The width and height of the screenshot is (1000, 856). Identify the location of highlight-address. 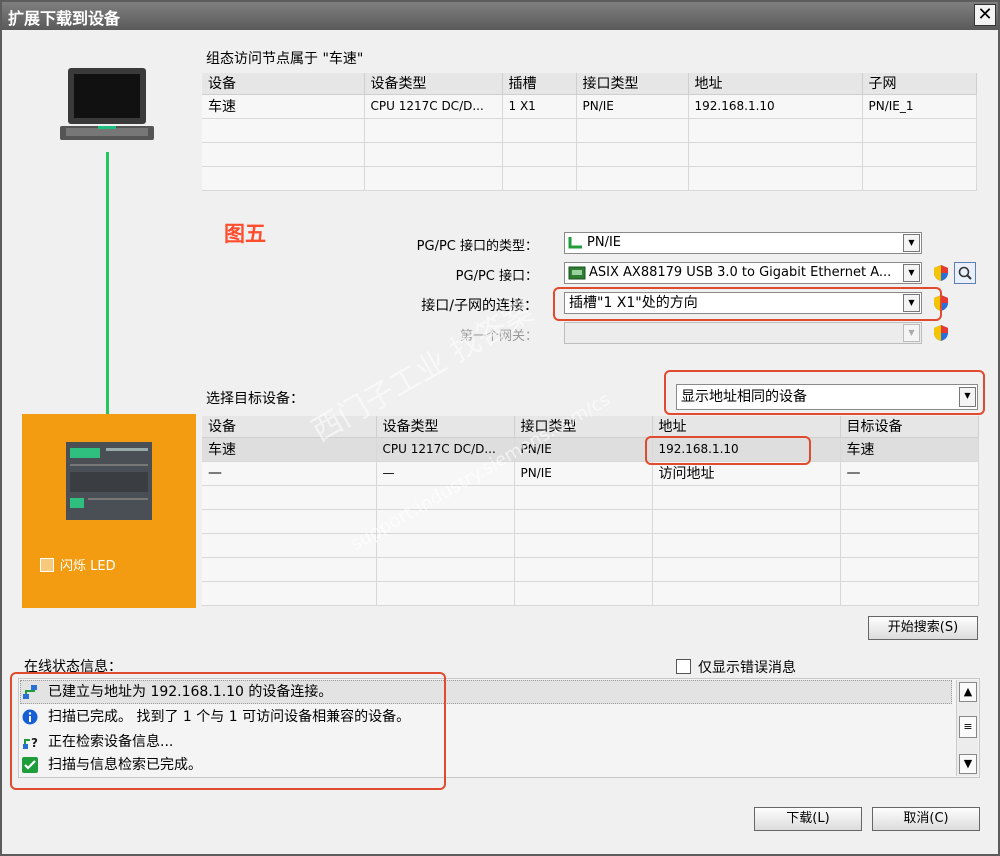
(728, 450).